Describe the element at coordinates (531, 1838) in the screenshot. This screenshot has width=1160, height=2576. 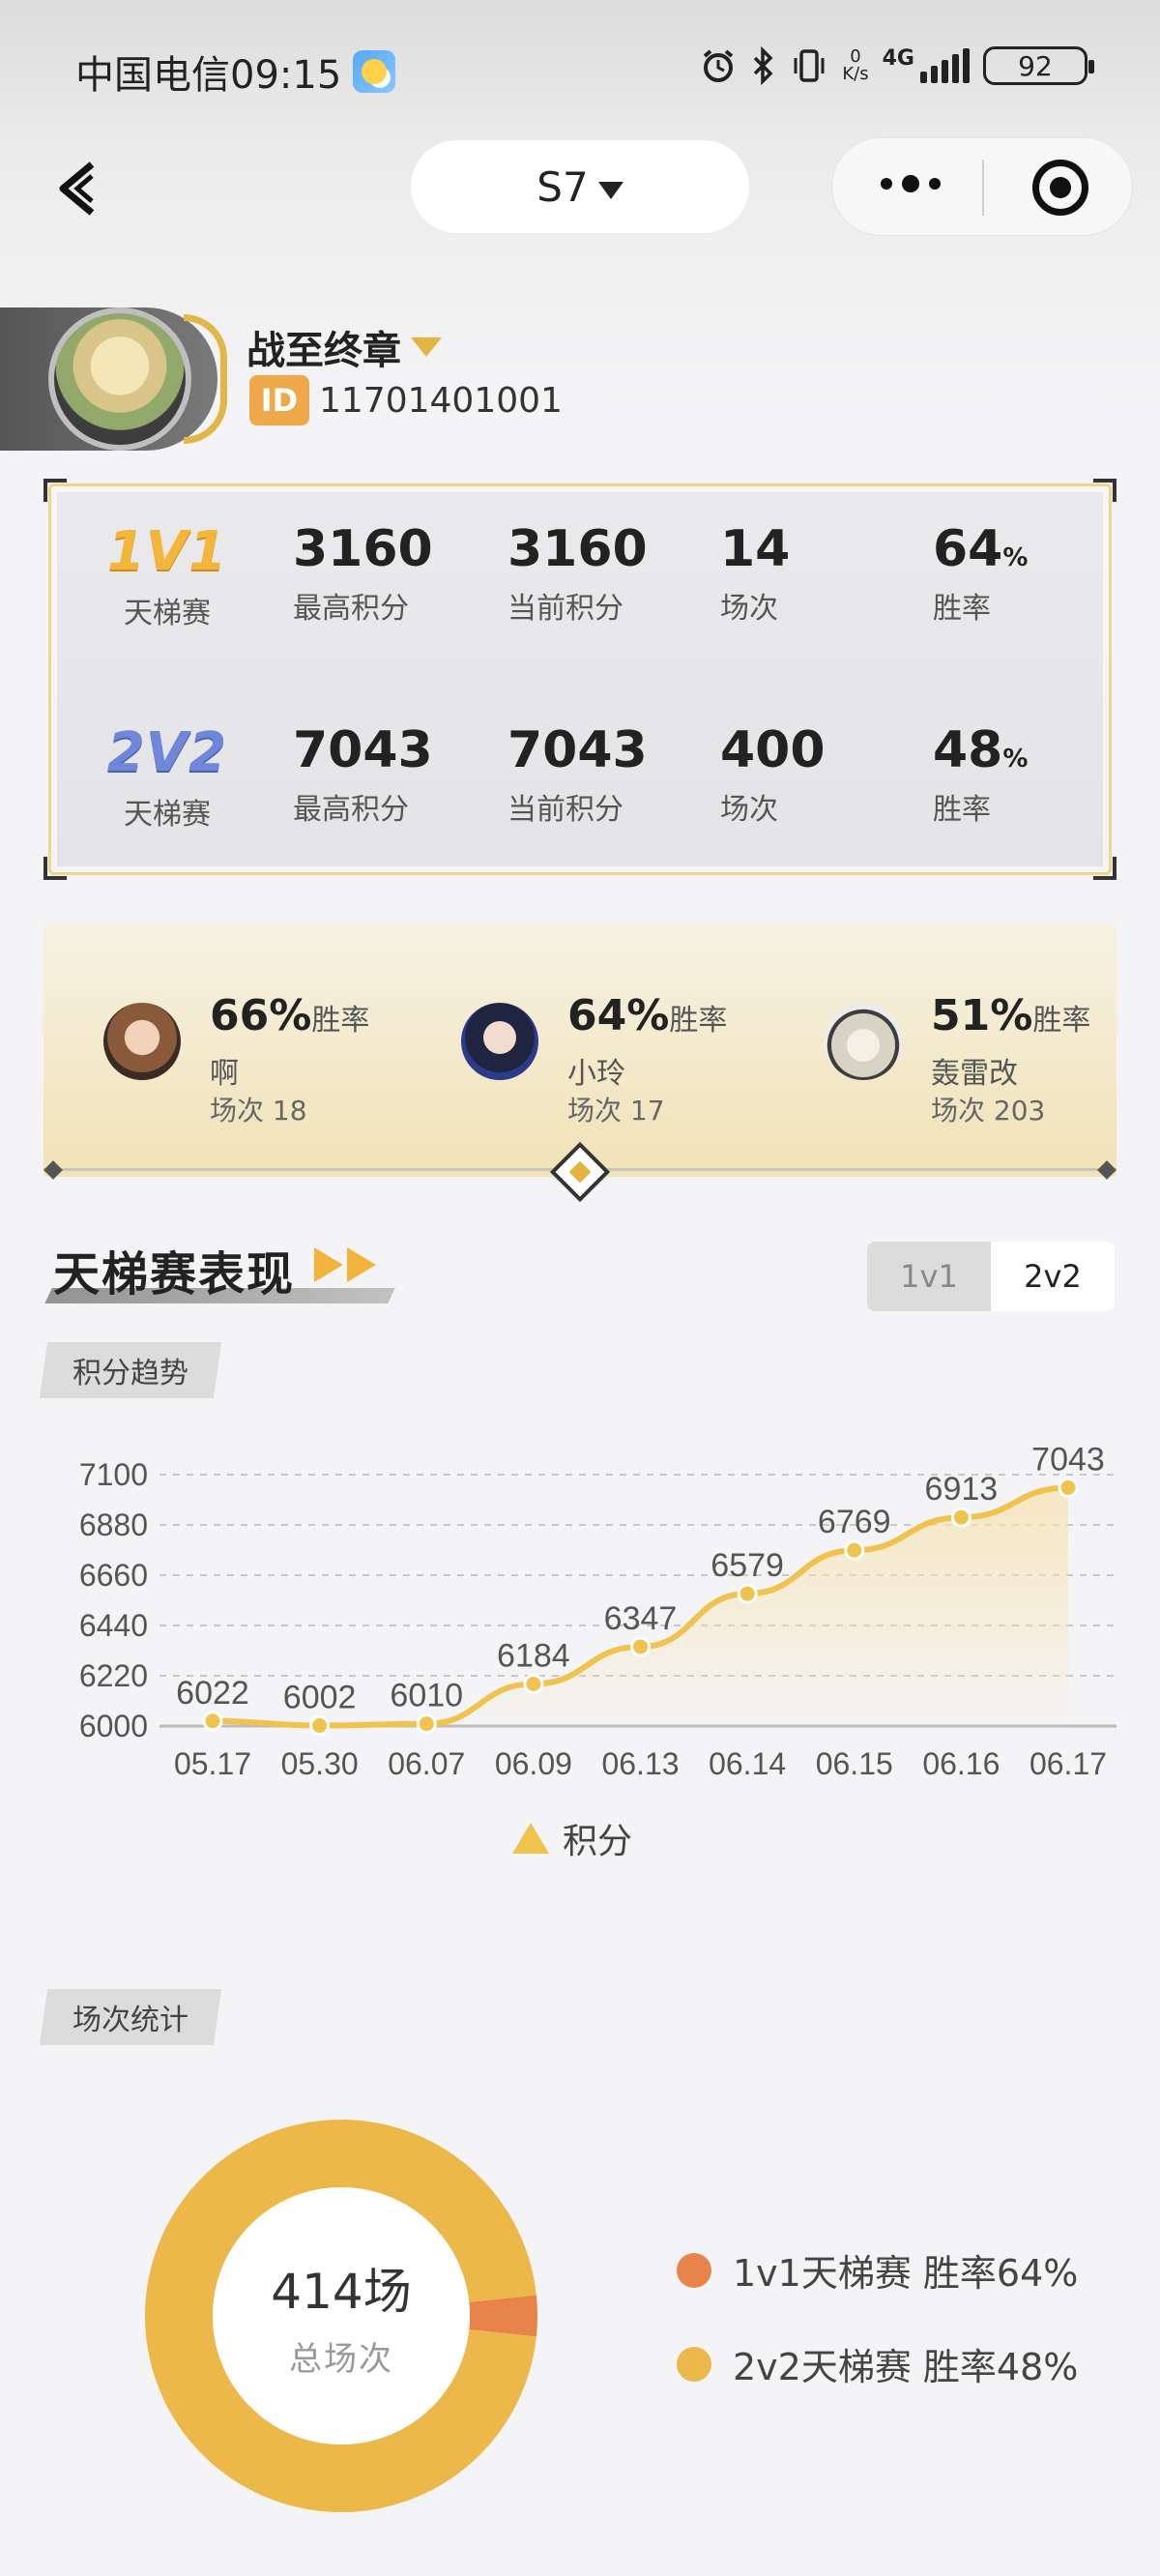
I see `triangle-legend-icon` at that location.